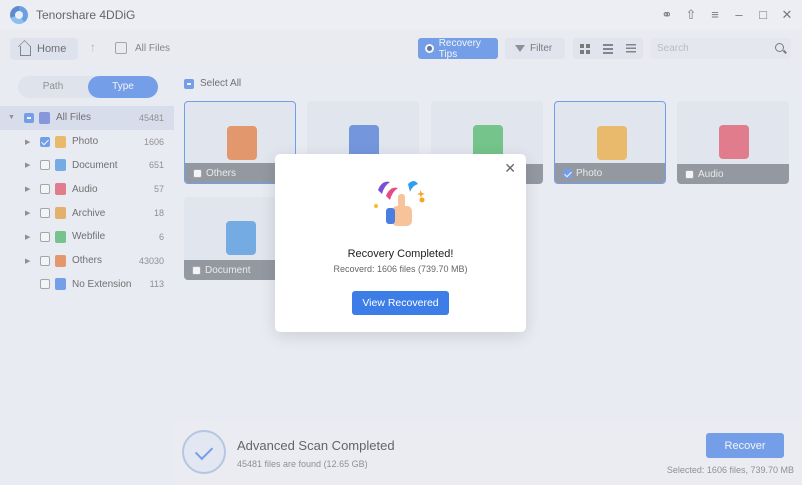 The height and width of the screenshot is (485, 802). I want to click on dialog-close-icon: ✕, so click(510, 168).